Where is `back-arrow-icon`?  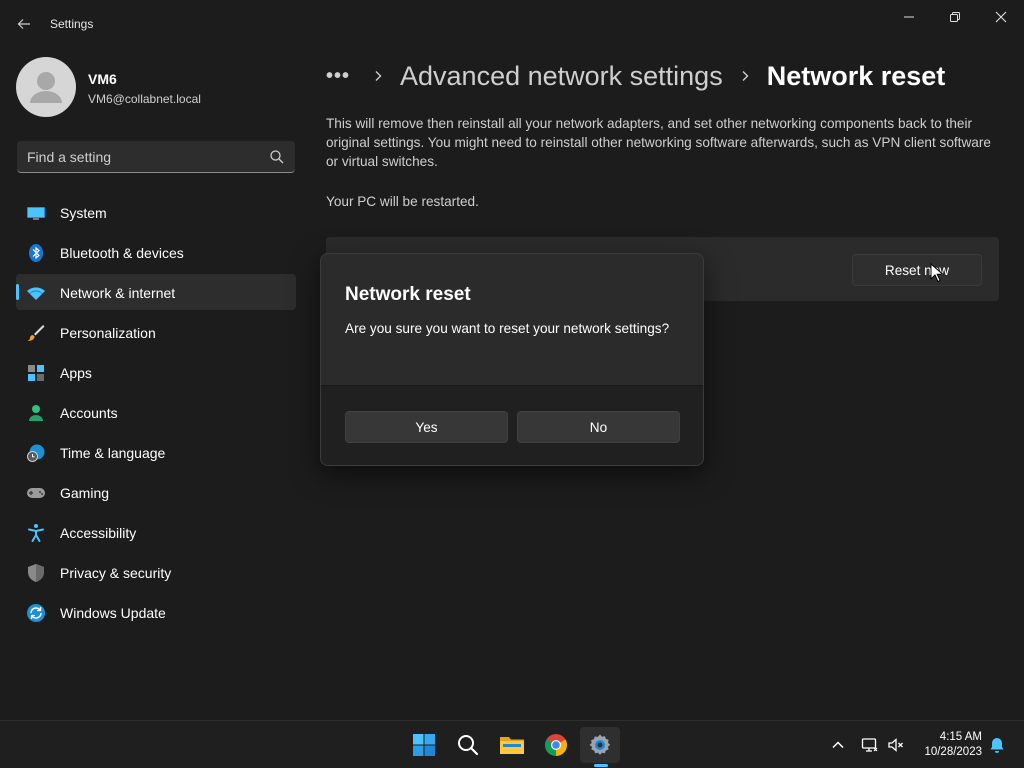
back-arrow-icon is located at coordinates (23, 24).